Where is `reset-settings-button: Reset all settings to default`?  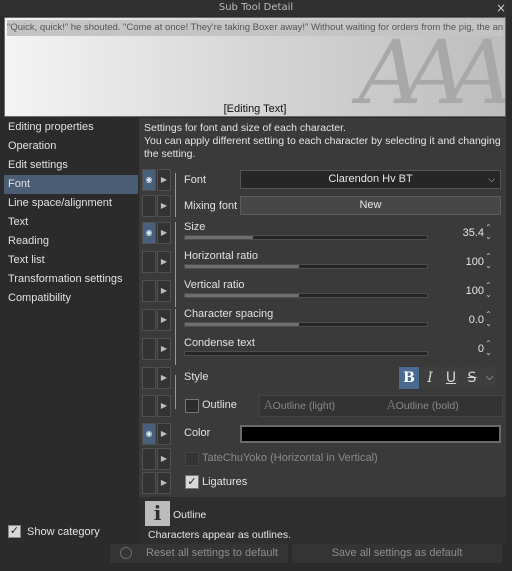
reset-settings-button: Reset all settings to default is located at coordinates (199, 553).